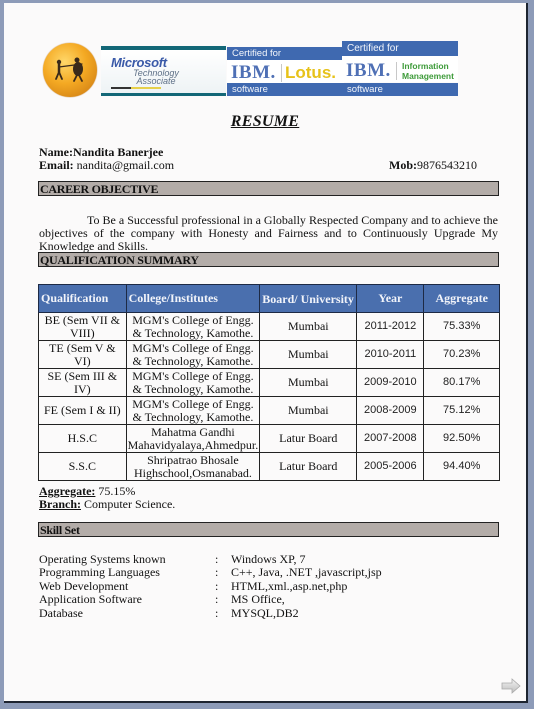 This screenshot has width=534, height=709. I want to click on info-line-2: Management, so click(428, 76).